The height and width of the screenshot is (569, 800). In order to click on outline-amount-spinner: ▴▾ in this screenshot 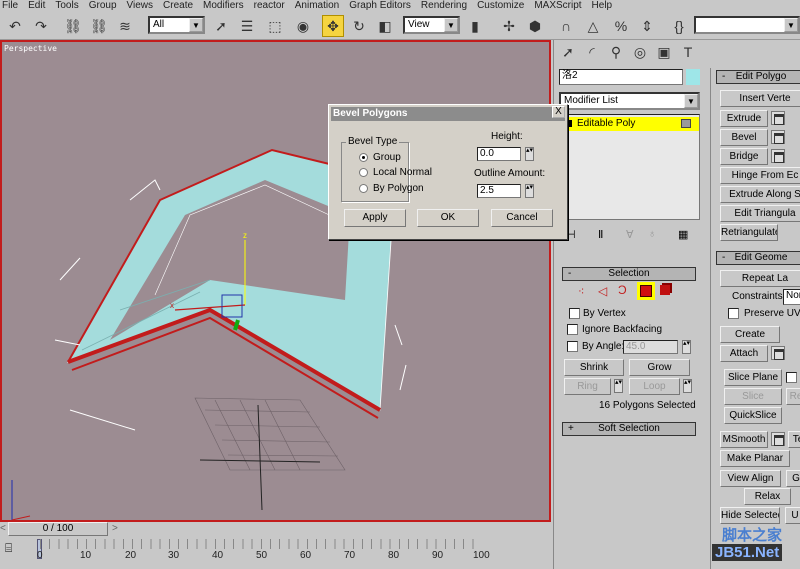, I will do `click(529, 191)`.